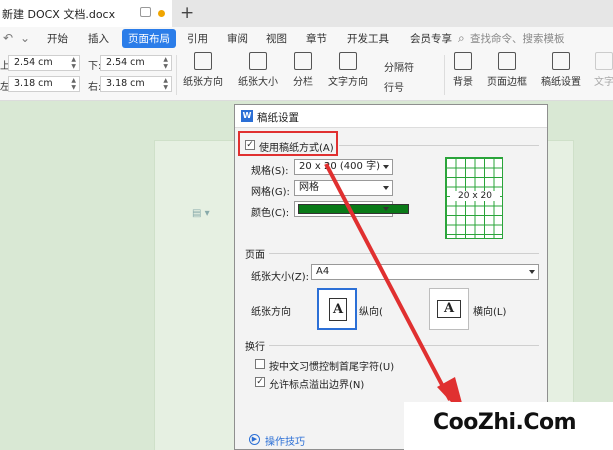 Image resolution: width=613 pixels, height=450 pixels. I want to click on annotation-arrow-icon, so click(395, 290).